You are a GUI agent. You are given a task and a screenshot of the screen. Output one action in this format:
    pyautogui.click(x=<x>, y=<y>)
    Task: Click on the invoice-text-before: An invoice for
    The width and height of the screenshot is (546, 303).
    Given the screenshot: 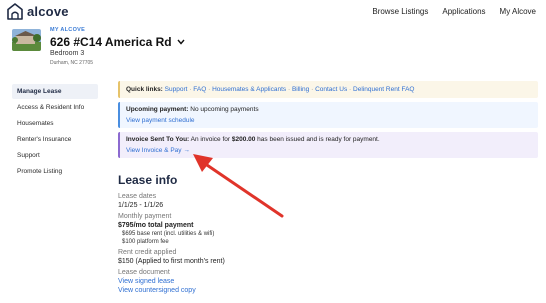 What is the action you would take?
    pyautogui.click(x=210, y=139)
    